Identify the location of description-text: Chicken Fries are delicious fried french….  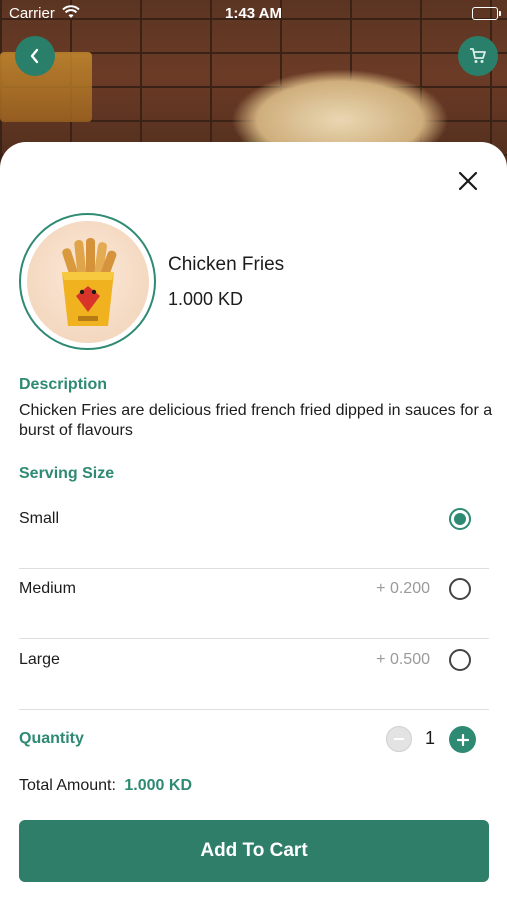
(256, 420).